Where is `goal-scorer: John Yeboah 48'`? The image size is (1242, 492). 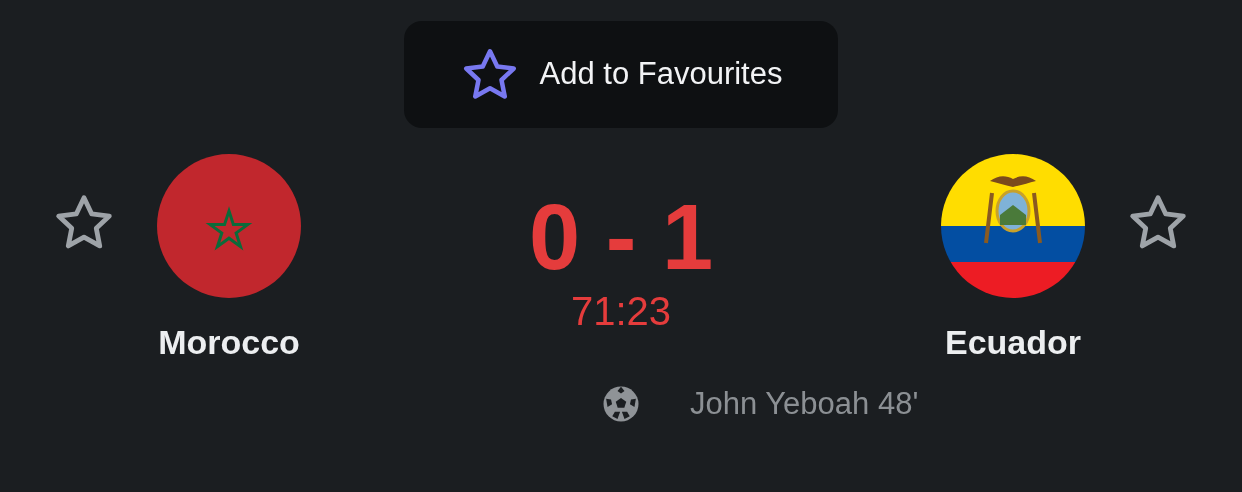
goal-scorer: John Yeboah 48' is located at coordinates (804, 404).